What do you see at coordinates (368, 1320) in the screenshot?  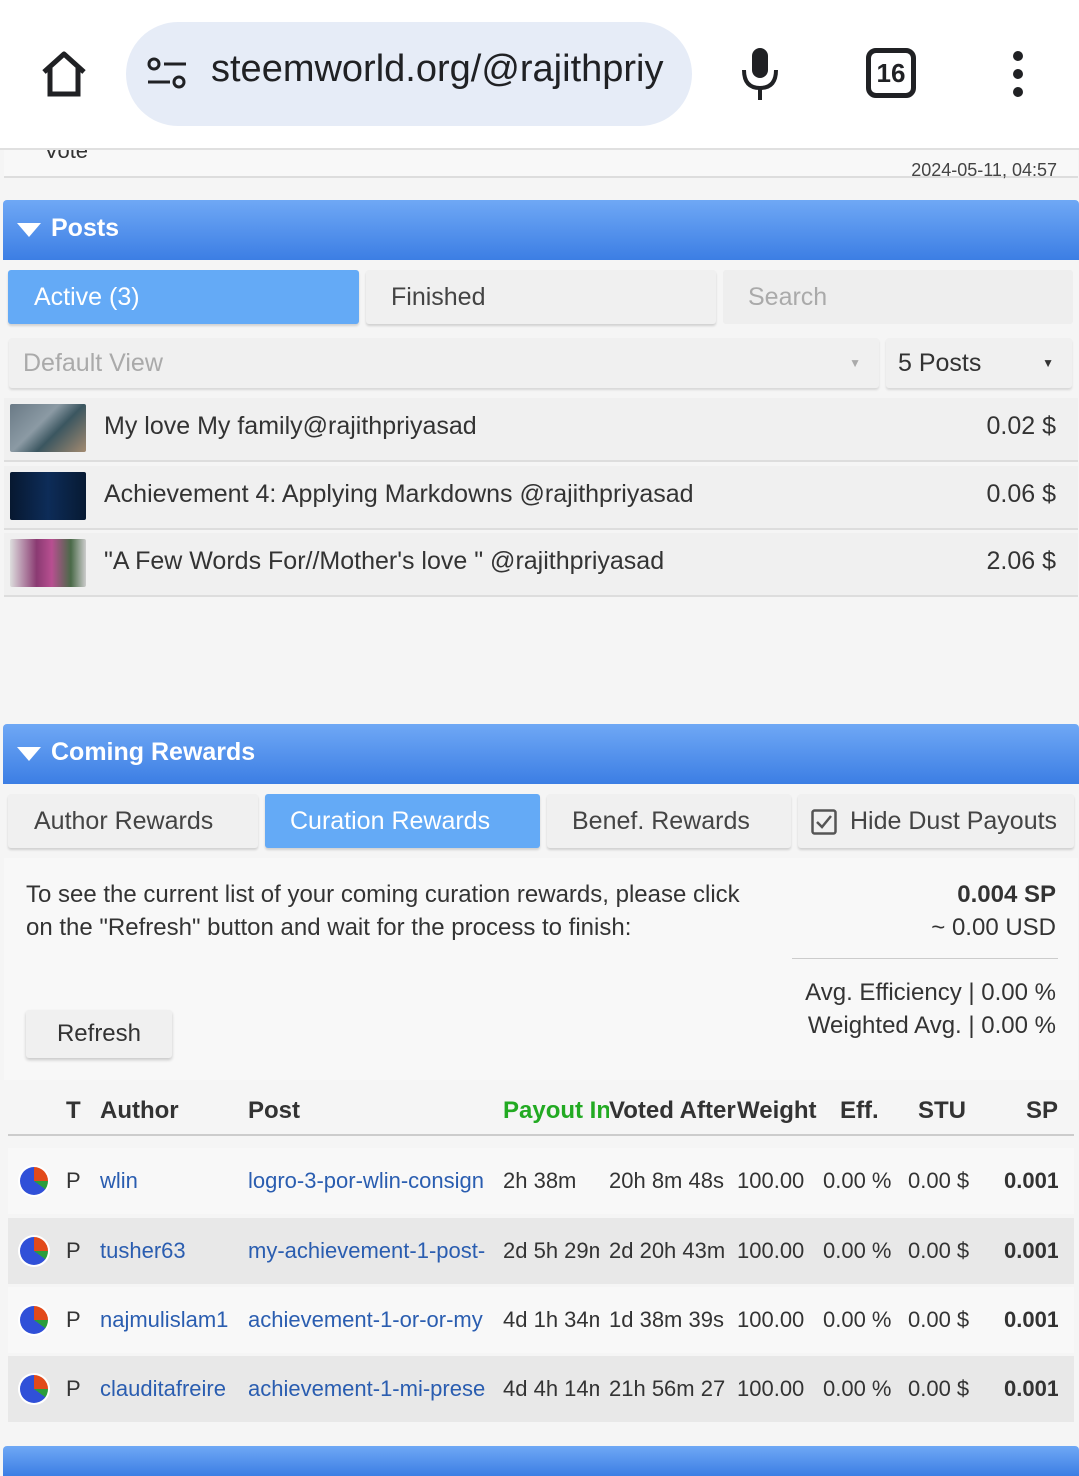 I see `cell-post: achievement-1-or-or-my` at bounding box center [368, 1320].